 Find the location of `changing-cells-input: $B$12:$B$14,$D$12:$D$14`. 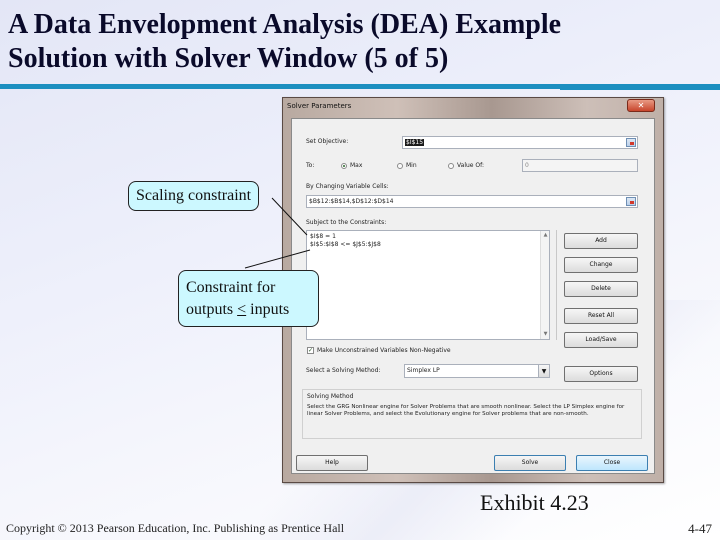

changing-cells-input: $B$12:$B$14,$D$12:$D$14 is located at coordinates (472, 201).